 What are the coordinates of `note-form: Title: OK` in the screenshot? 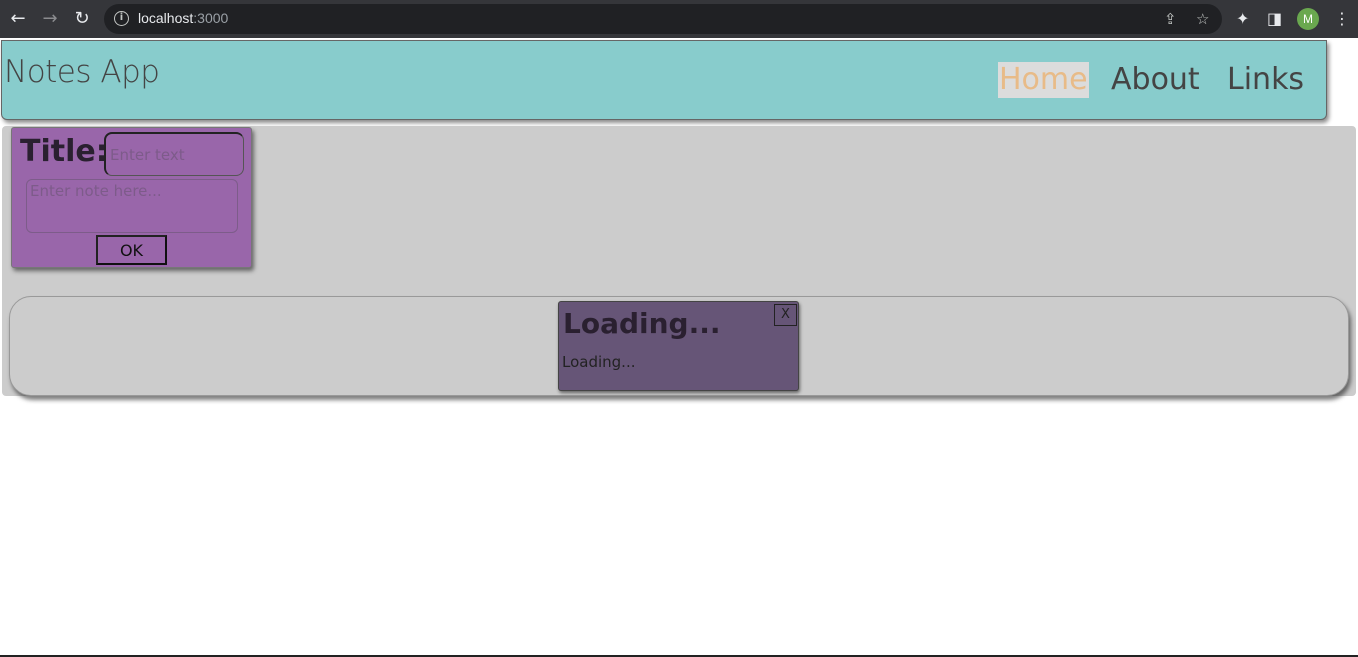 It's located at (131, 197).